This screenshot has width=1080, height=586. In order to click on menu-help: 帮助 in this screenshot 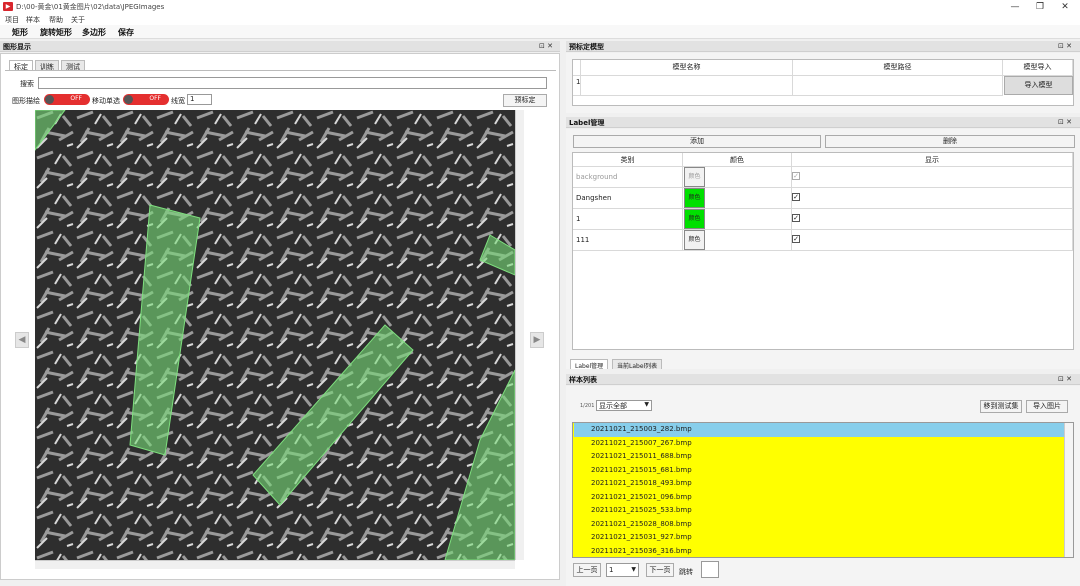, I will do `click(56, 20)`.